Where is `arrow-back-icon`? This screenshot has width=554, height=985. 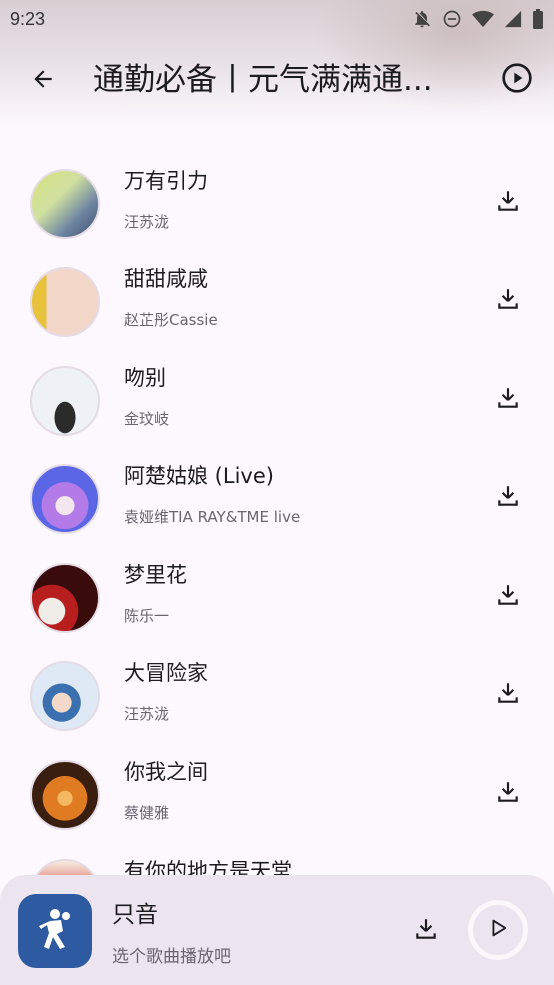
arrow-back-icon is located at coordinates (43, 81).